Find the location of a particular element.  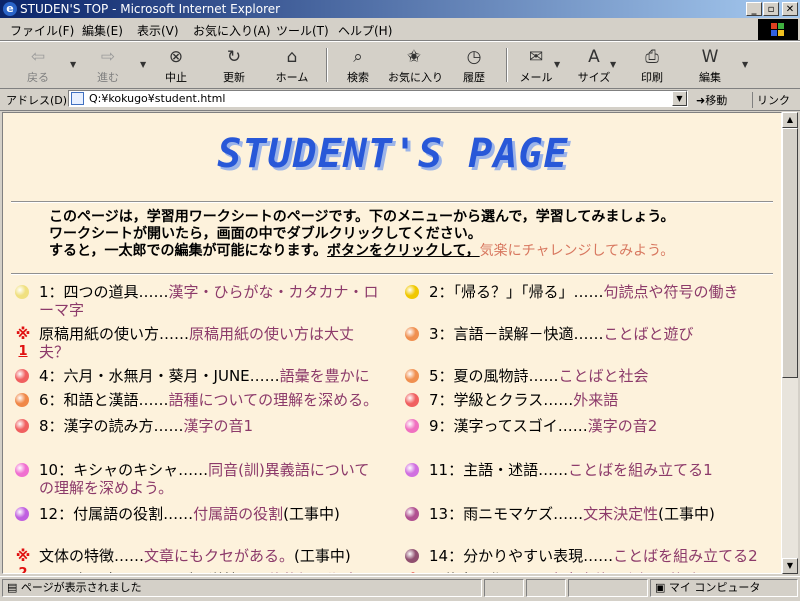

item-link: ことばを組み立てる1 is located at coordinates (640, 470).